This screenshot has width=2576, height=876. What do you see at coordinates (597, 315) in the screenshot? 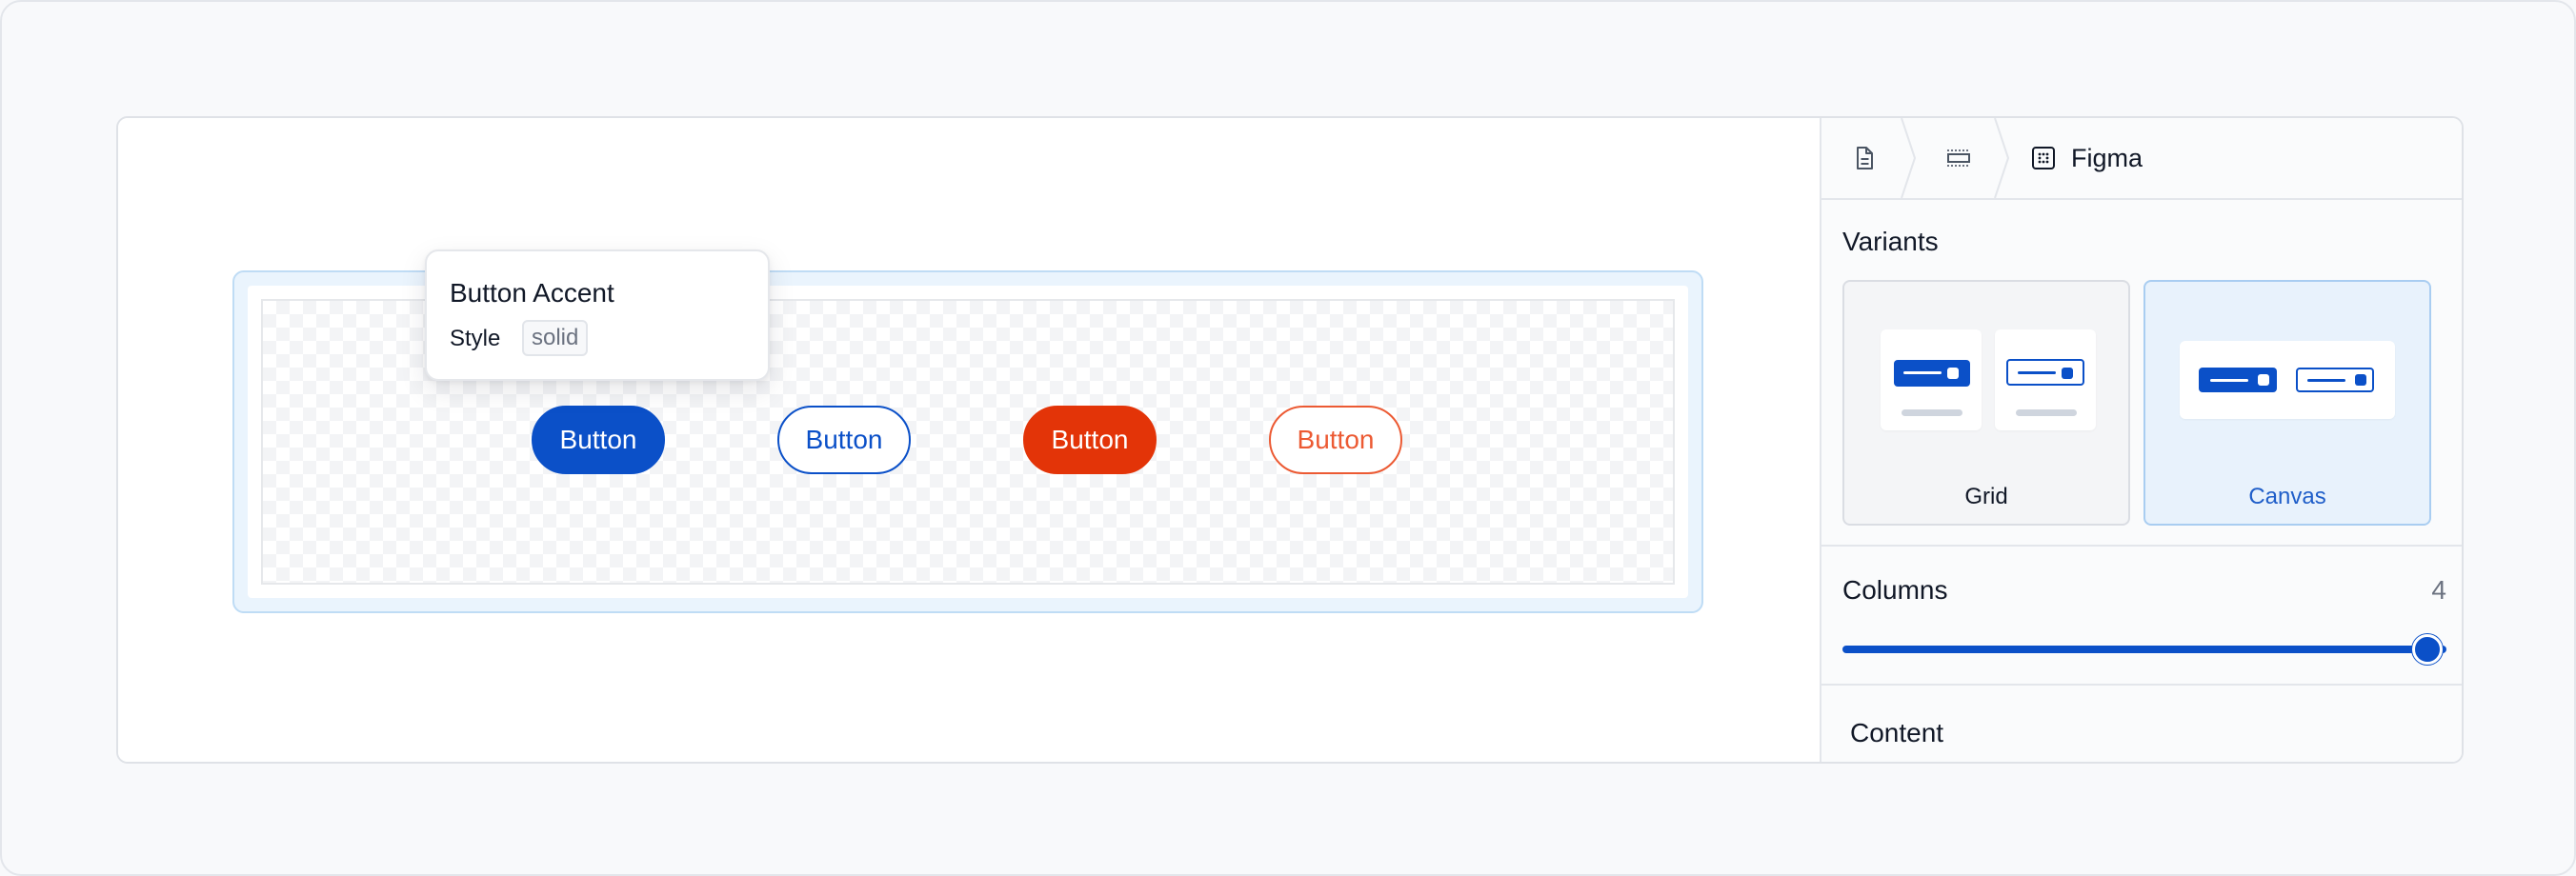
I see `component-tooltip: Button Accent Style solid` at bounding box center [597, 315].